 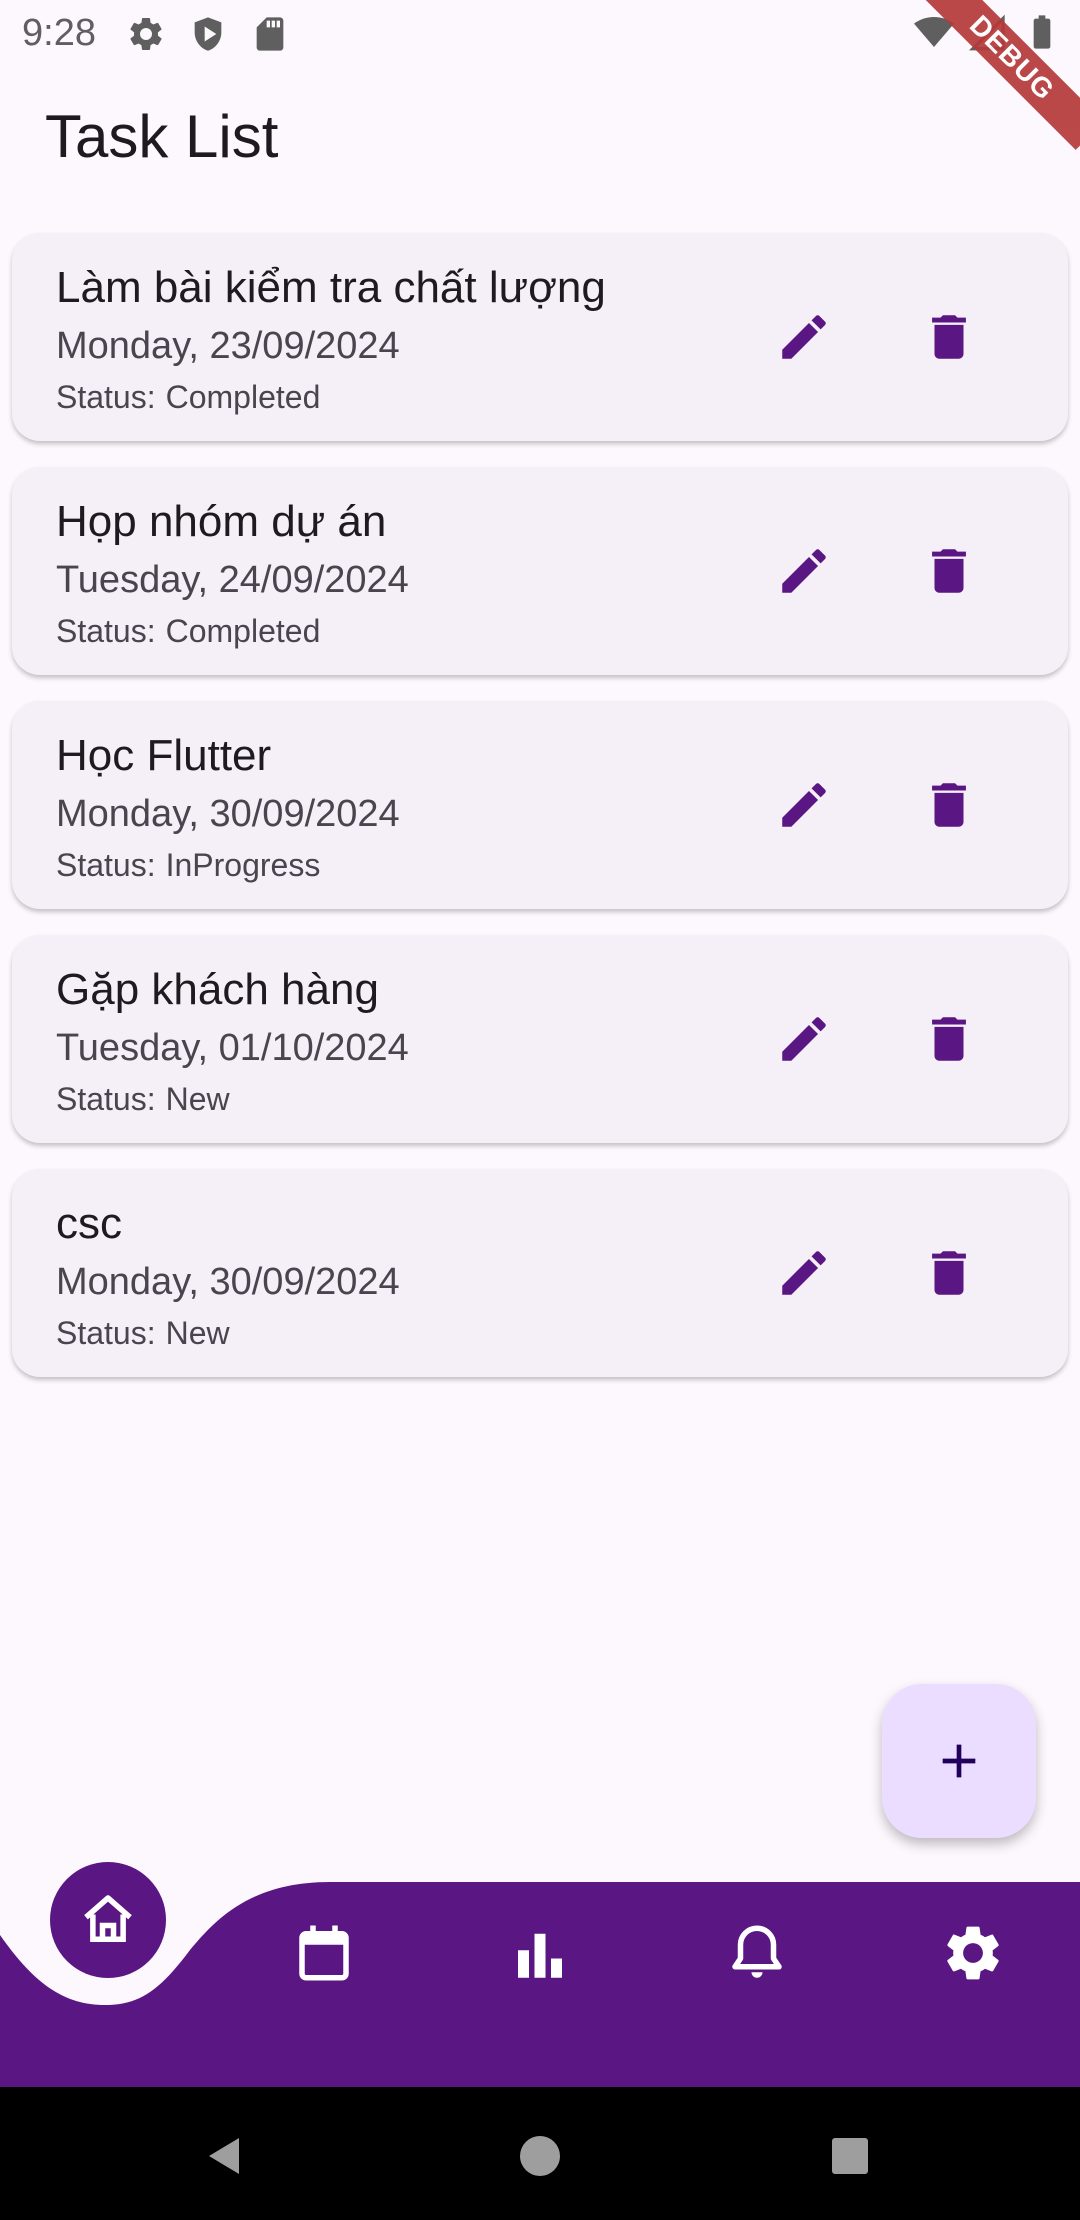 I want to click on add-task-button, so click(x=959, y=1761).